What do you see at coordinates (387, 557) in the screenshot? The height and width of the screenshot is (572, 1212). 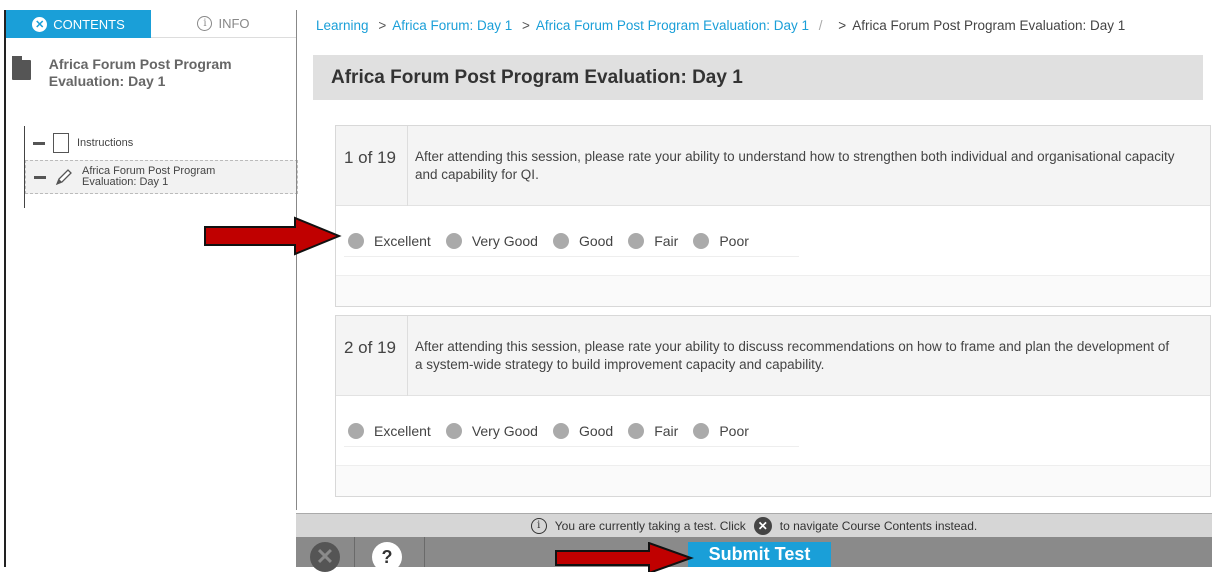 I see `help-button: ?` at bounding box center [387, 557].